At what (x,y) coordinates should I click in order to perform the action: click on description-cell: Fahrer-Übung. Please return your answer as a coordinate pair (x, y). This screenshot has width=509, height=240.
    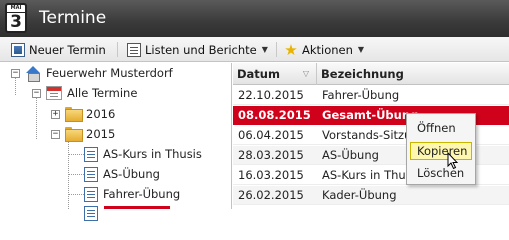
    Looking at the image, I should click on (361, 95).